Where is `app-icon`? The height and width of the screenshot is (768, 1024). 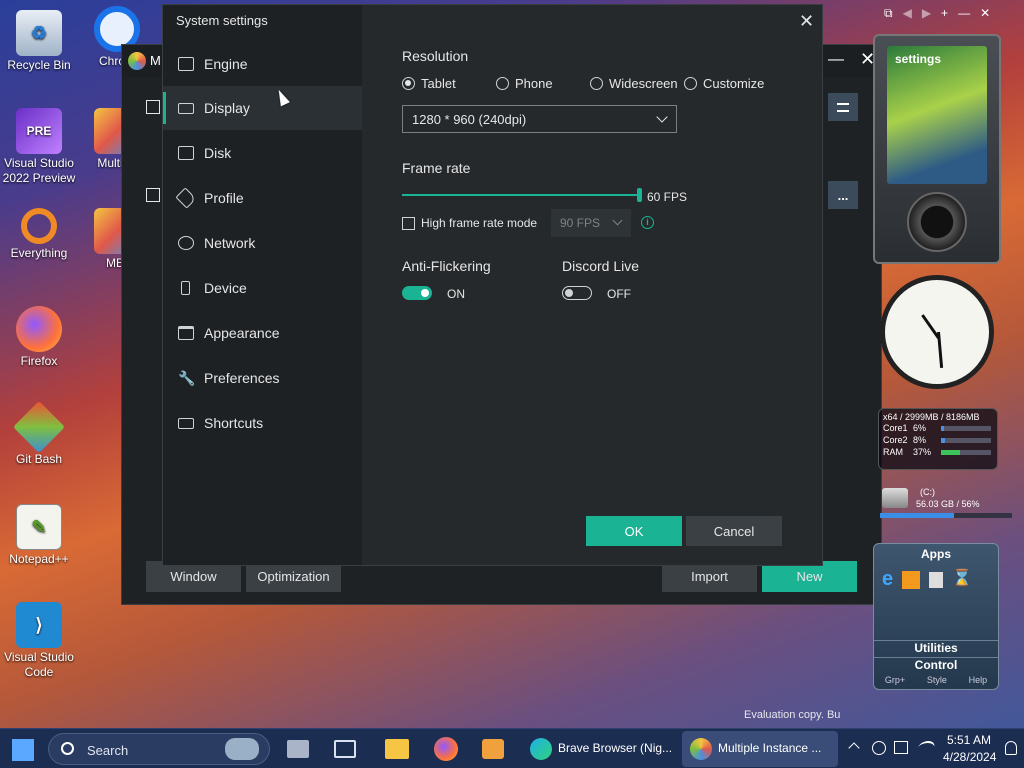
app-icon is located at coordinates (936, 580).